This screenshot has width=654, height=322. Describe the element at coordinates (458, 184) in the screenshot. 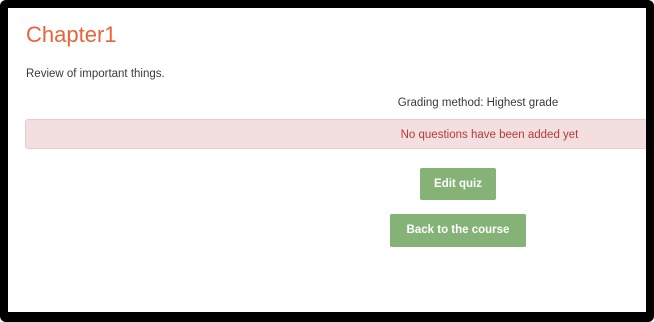

I see `edit-quiz-button: Edit quiz` at that location.